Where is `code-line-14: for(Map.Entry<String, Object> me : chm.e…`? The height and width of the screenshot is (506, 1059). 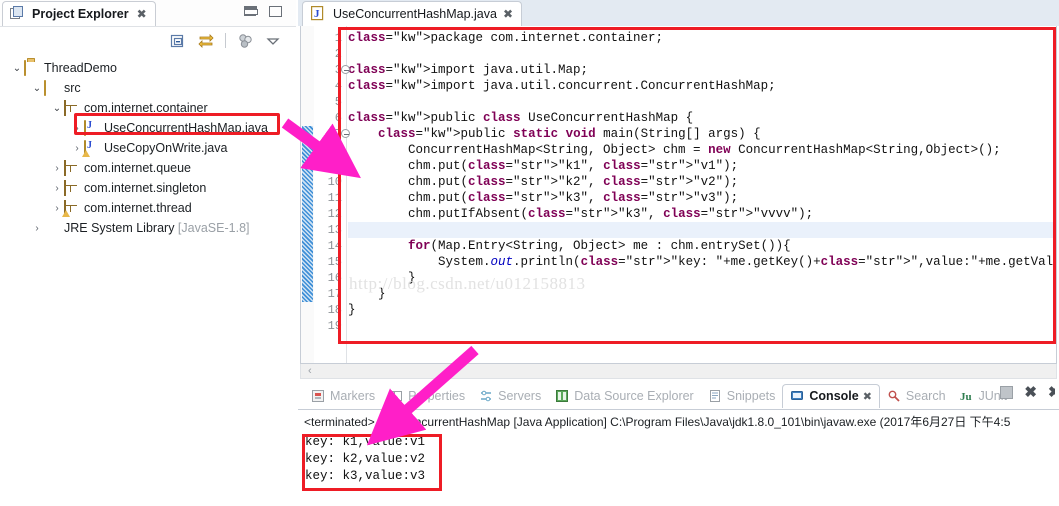
code-line-14: for(Map.Entry<String, Object> me : chm.e… is located at coordinates (569, 246).